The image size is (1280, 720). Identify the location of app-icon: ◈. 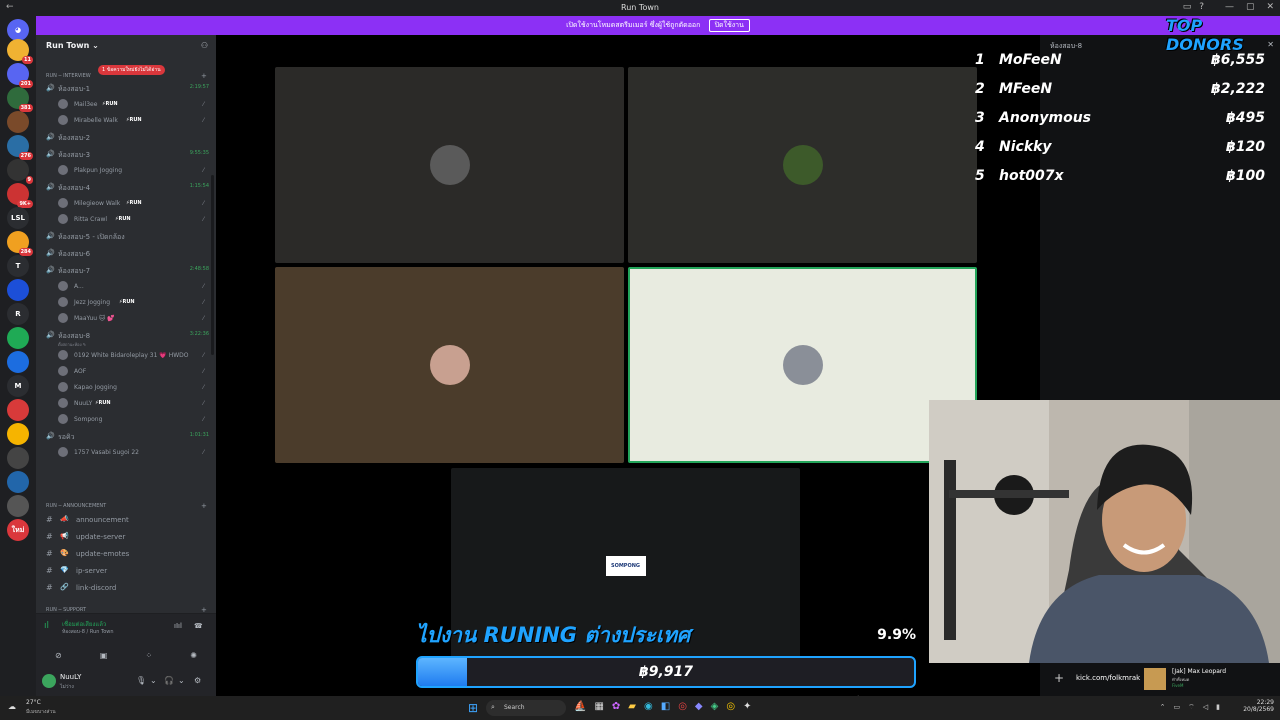
(715, 706).